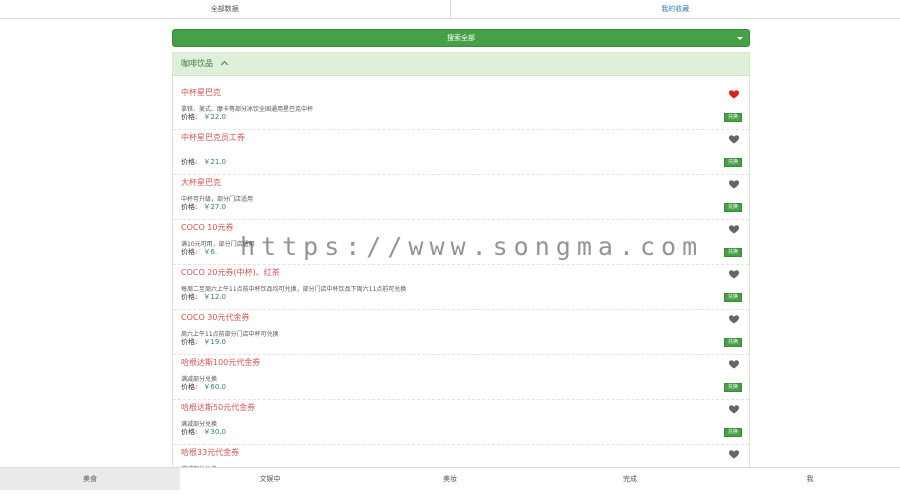 This screenshot has height=494, width=900. What do you see at coordinates (214, 162) in the screenshot?
I see `price-value: ￥21.0` at bounding box center [214, 162].